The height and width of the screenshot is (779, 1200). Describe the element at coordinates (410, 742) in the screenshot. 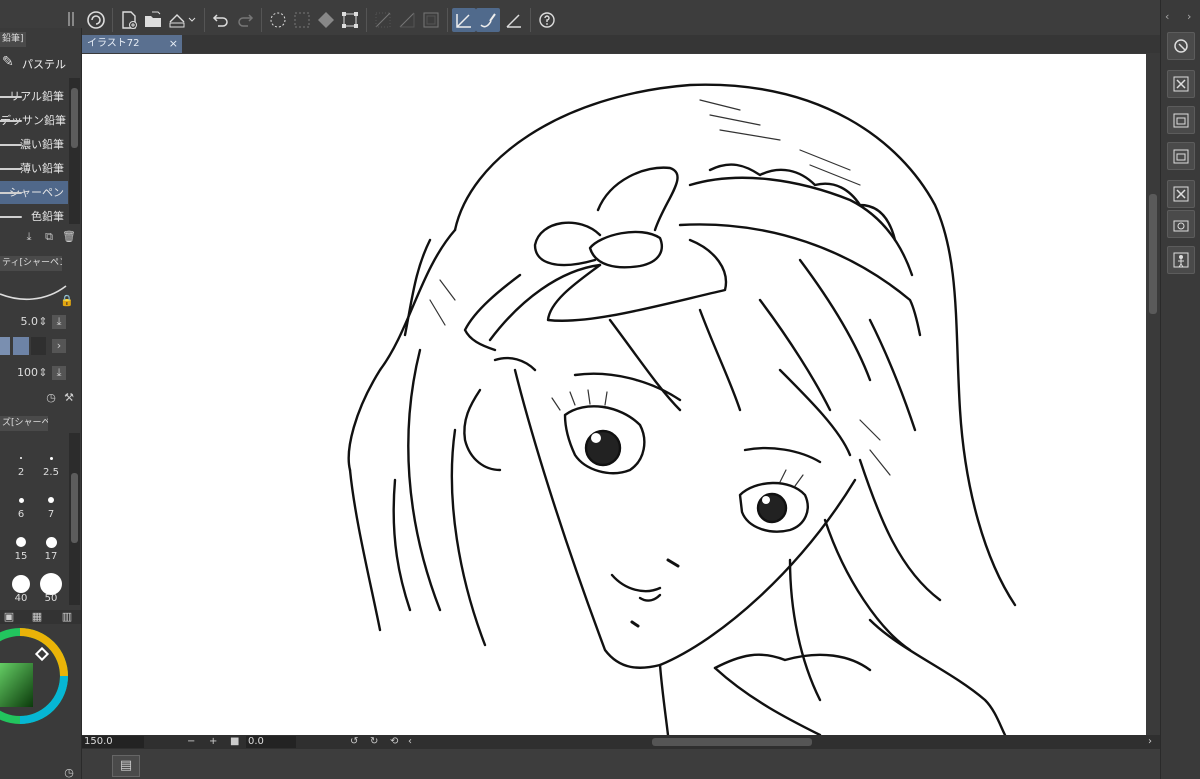

I see `scroll-left-icon: ‹` at that location.